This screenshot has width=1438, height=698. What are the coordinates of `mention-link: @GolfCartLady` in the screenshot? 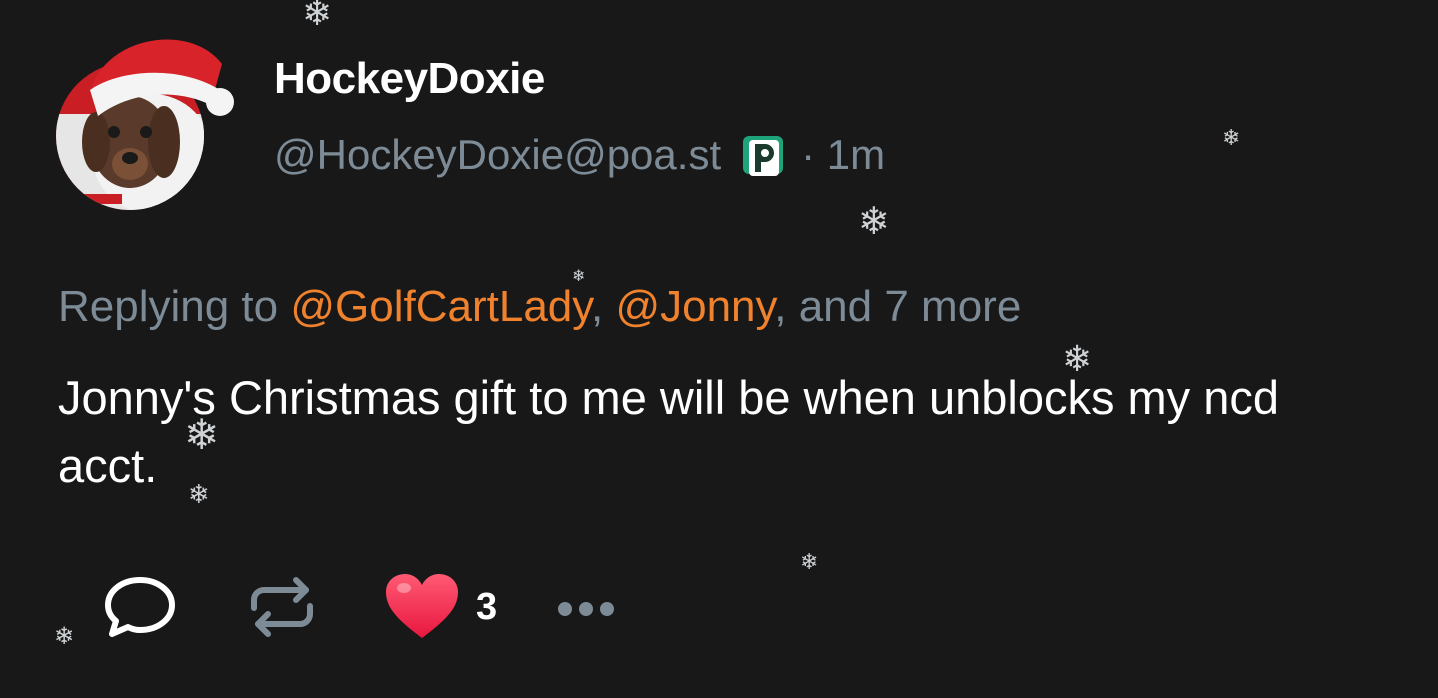 It's located at (440, 306).